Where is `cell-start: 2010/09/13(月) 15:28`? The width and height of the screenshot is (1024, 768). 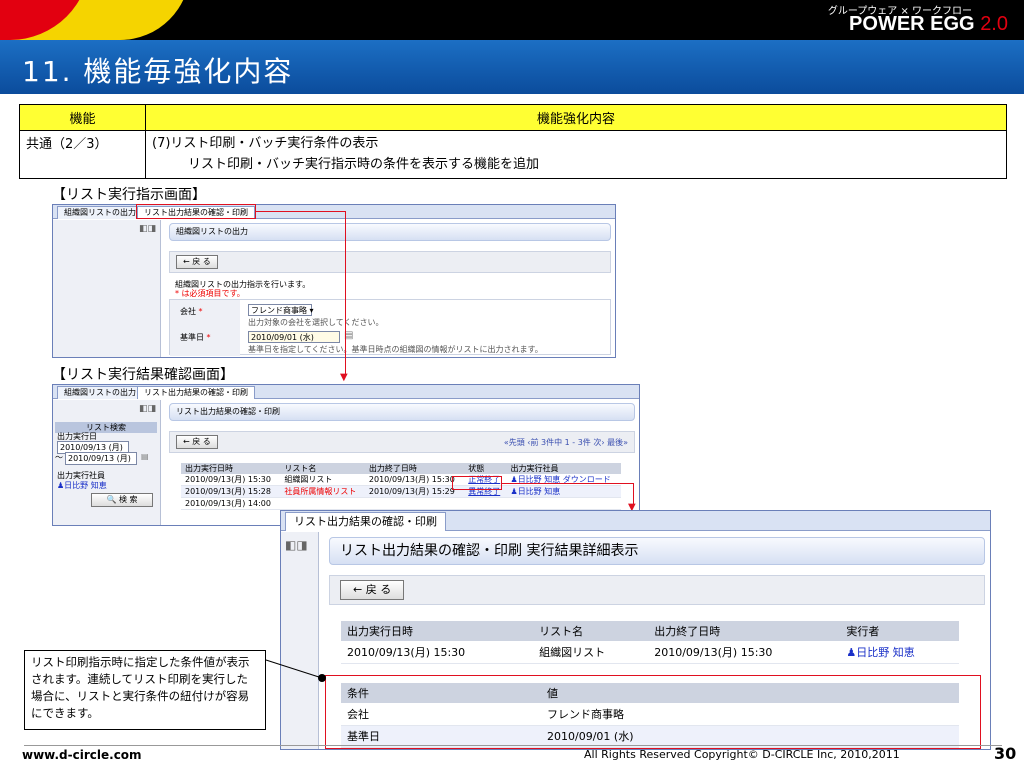
cell-start: 2010/09/13(月) 15:28 is located at coordinates (231, 491).